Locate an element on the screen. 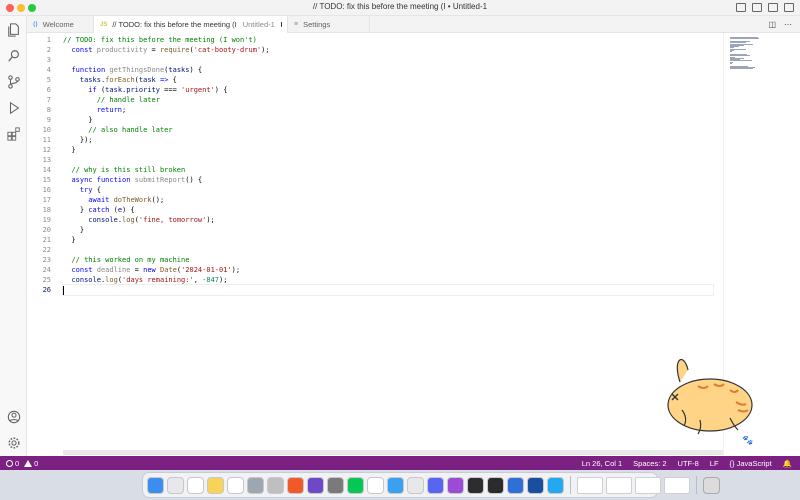  dock-discord-icon is located at coordinates (435, 485).